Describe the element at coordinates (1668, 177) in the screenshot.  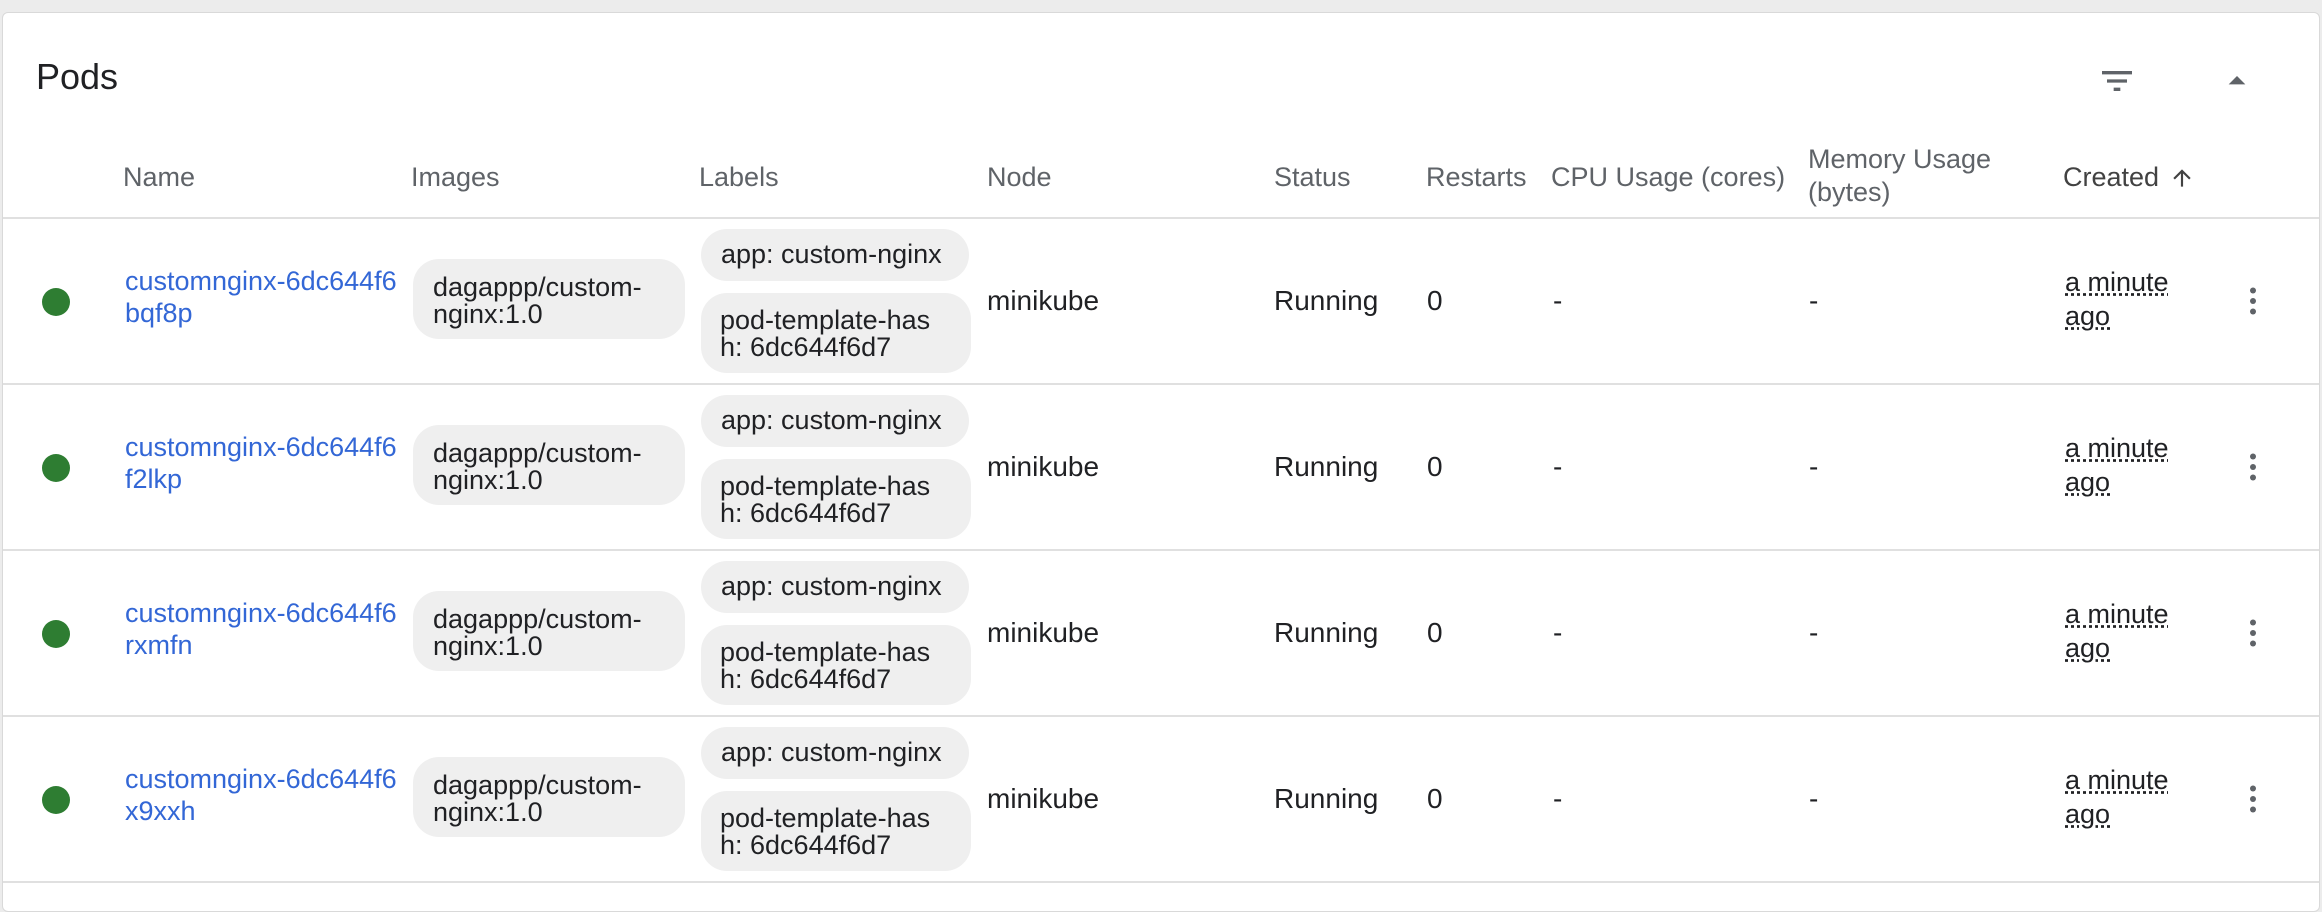
I see `column-header-cpu: CPU Usage (cores)` at that location.